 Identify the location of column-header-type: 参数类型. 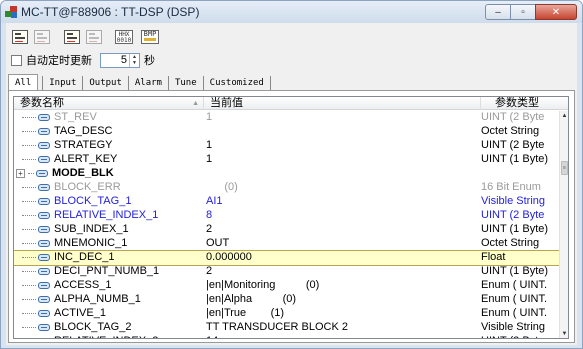
(524, 103).